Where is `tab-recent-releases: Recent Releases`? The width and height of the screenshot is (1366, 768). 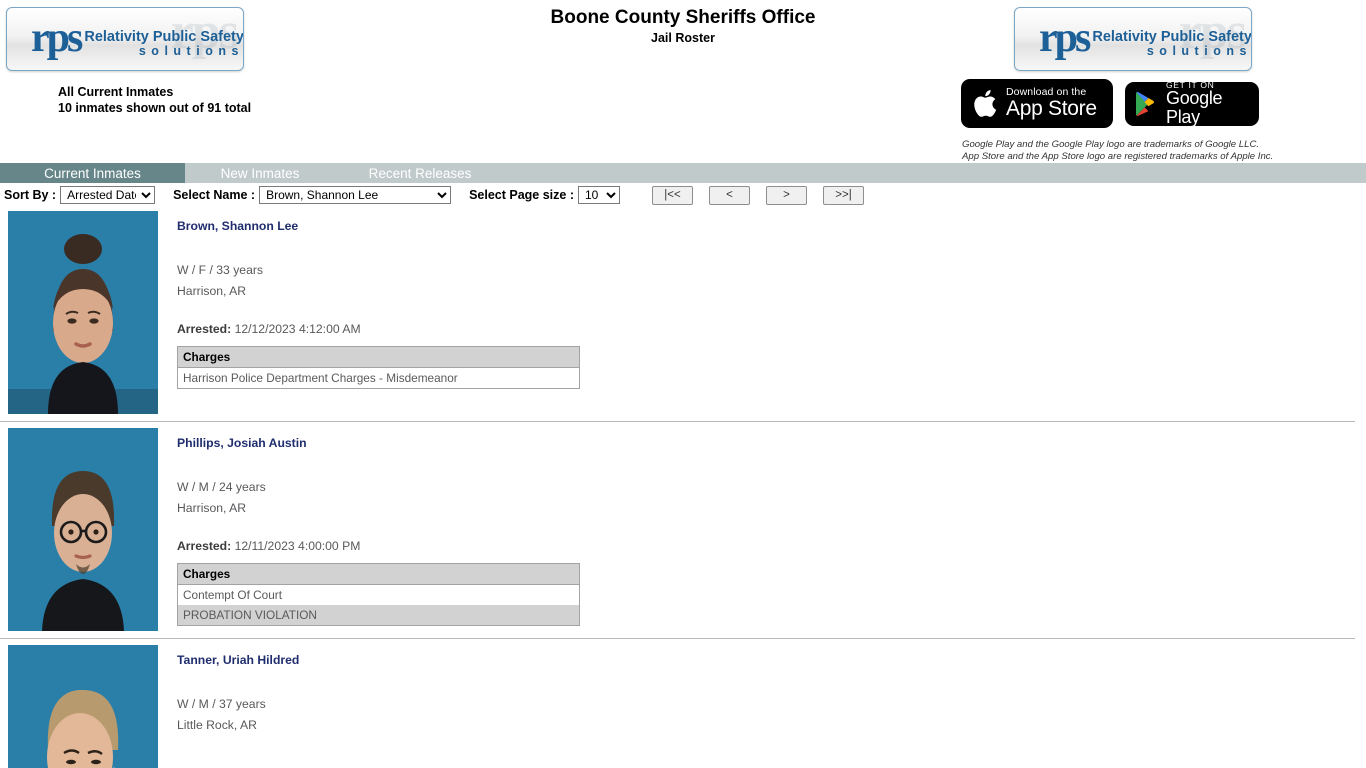 tab-recent-releases: Recent Releases is located at coordinates (420, 173).